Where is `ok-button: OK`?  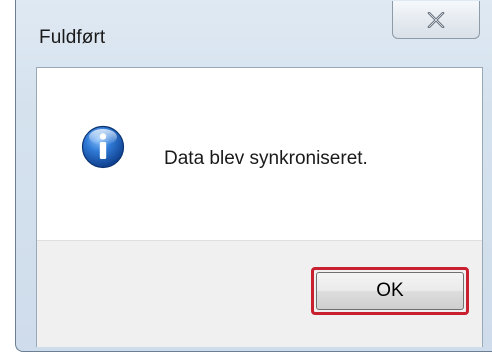
ok-button: OK is located at coordinates (390, 291).